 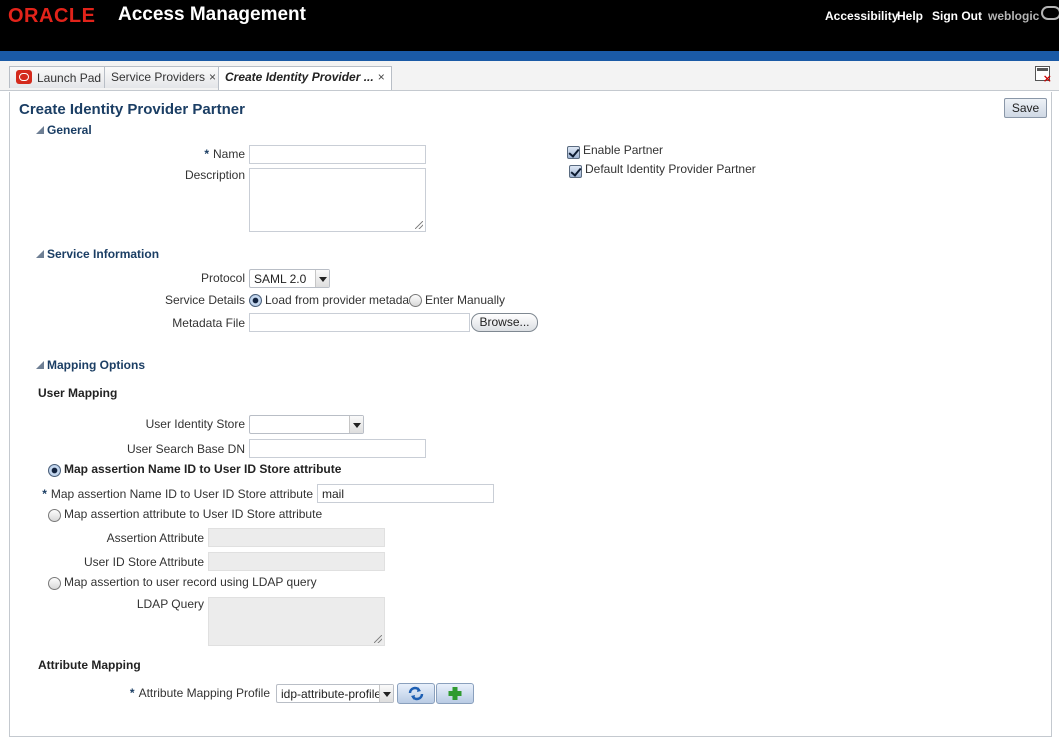 What do you see at coordinates (296, 537) in the screenshot?
I see `assertion-attr-field` at bounding box center [296, 537].